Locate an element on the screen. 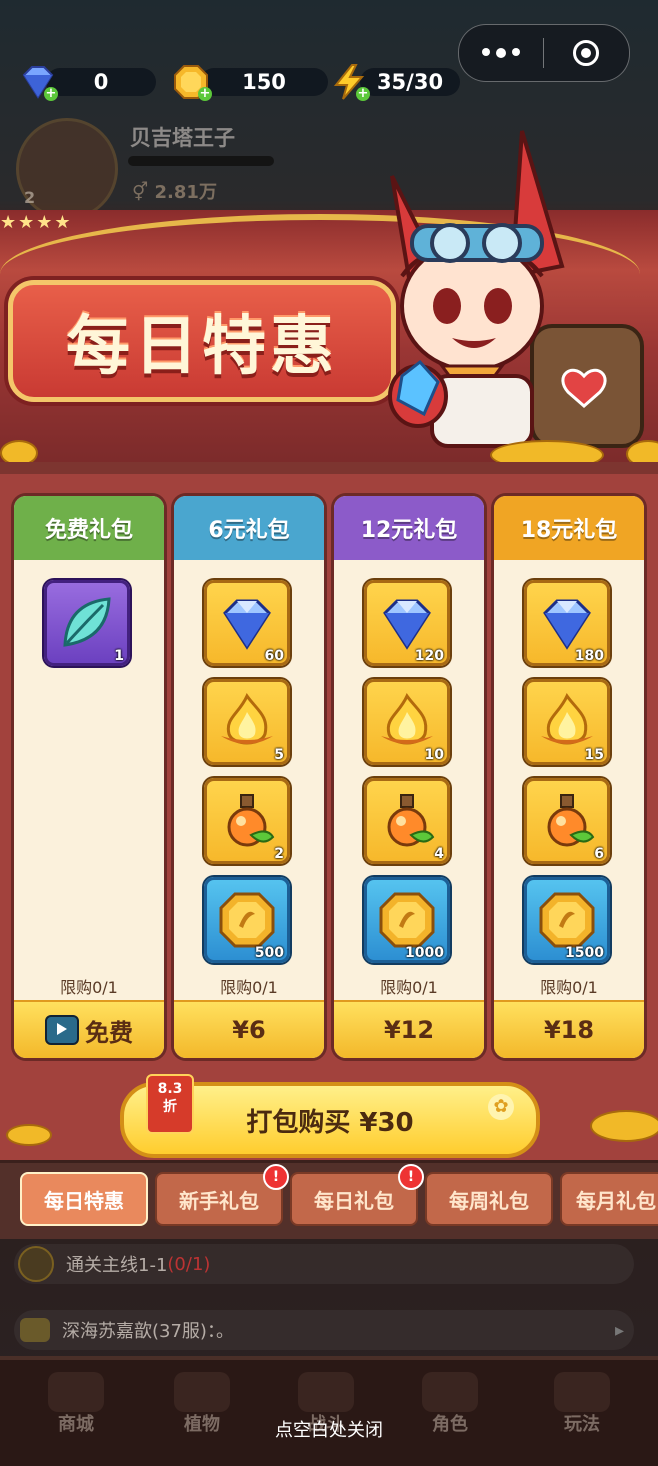  reward-item: 6 is located at coordinates (567, 821).